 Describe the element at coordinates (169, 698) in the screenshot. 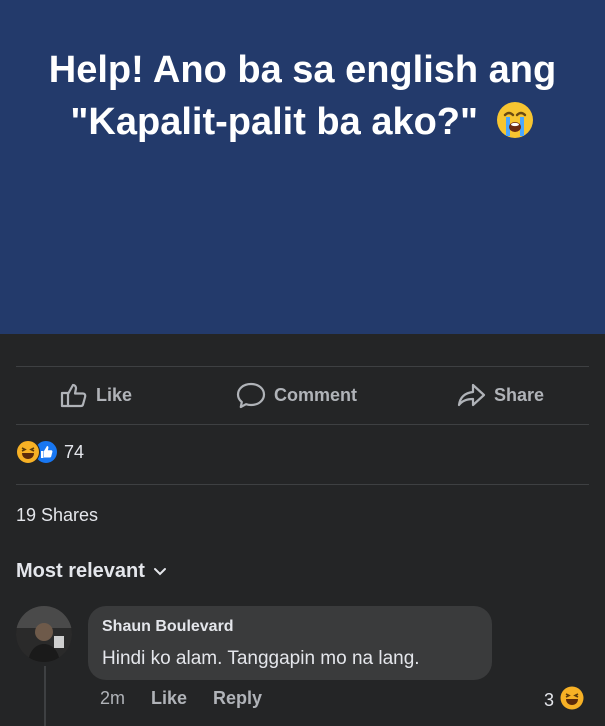

I see `comment-like-button: Like` at that location.